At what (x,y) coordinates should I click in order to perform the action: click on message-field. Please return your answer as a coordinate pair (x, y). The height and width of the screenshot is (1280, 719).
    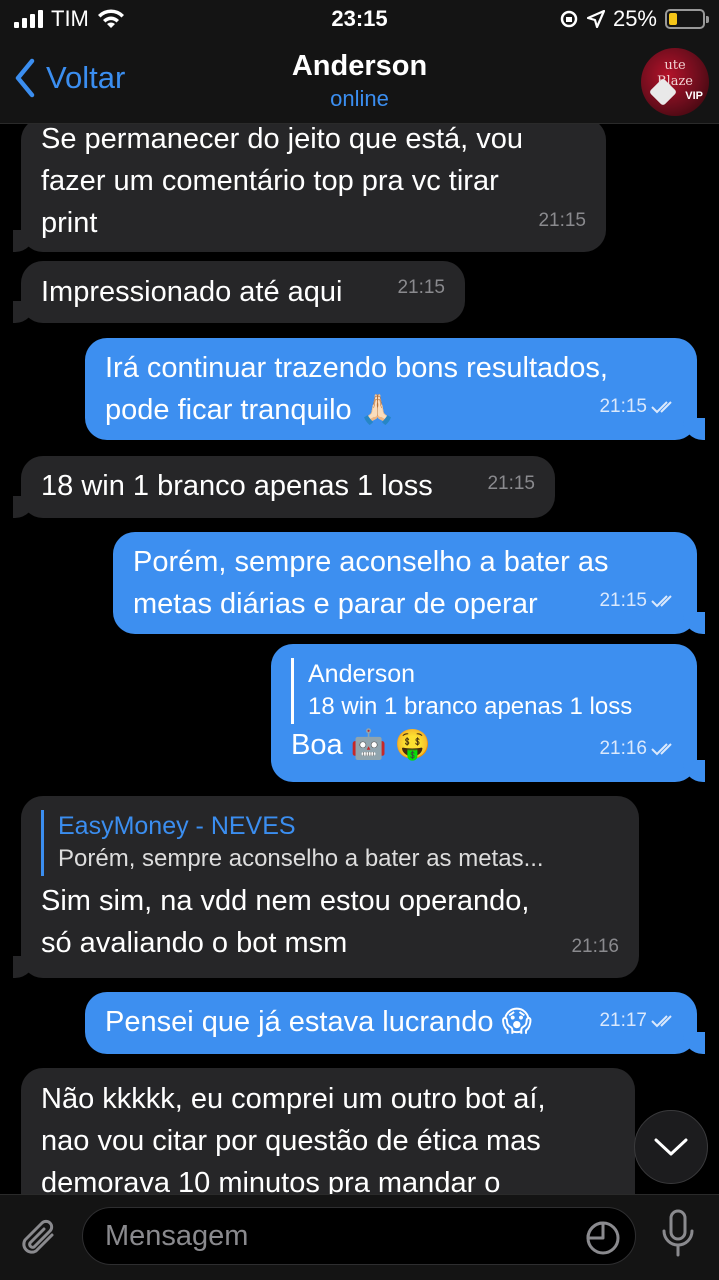
    Looking at the image, I should click on (359, 1236).